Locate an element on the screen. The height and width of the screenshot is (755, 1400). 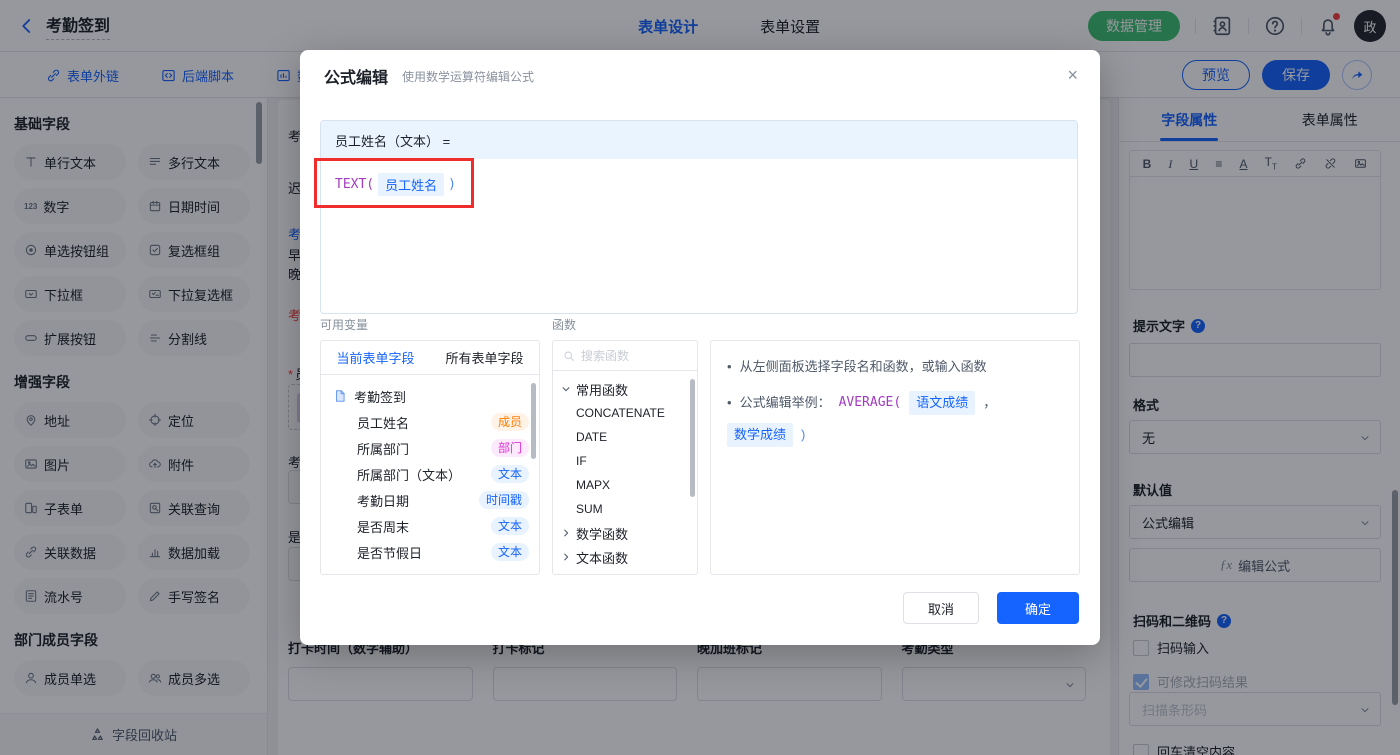
variables-scrollbar is located at coordinates (533, 421).